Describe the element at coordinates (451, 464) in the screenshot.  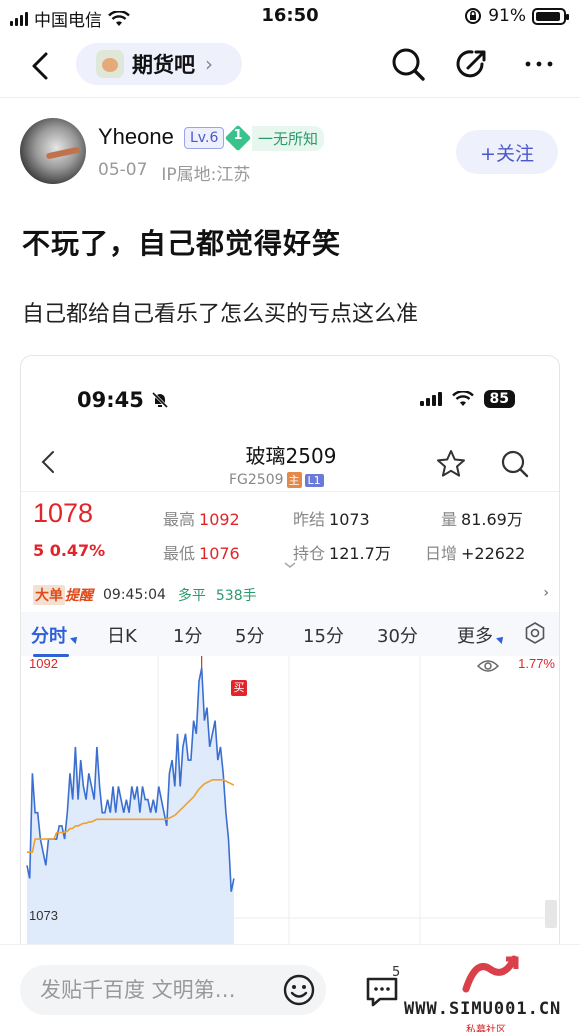
I see `star-icon` at that location.